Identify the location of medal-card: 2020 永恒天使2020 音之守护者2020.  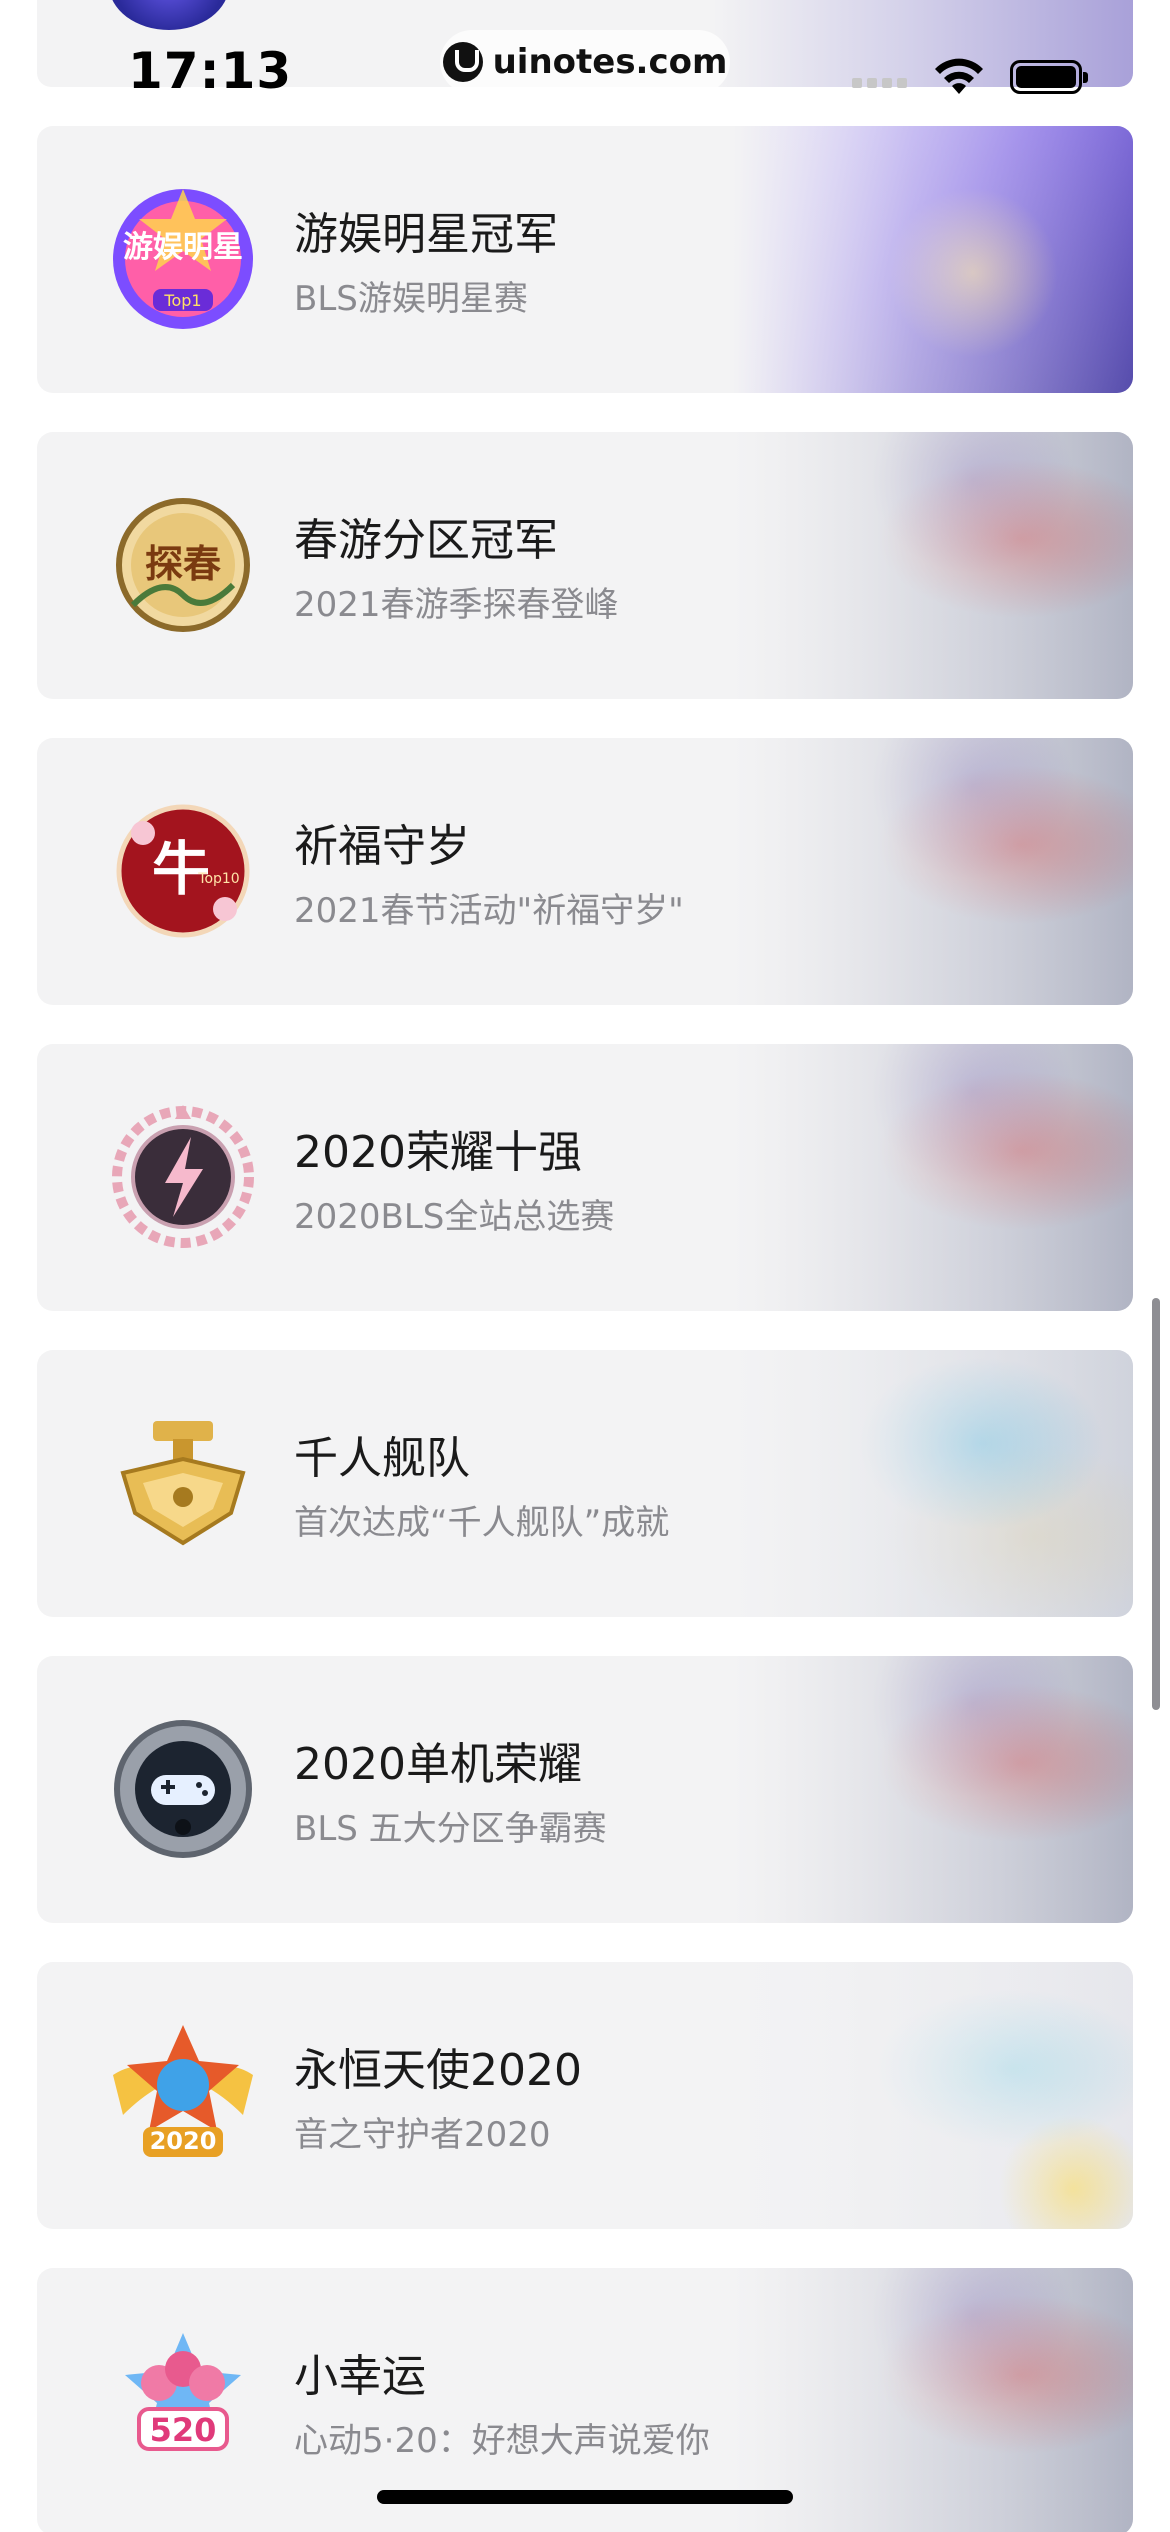
(585, 2095).